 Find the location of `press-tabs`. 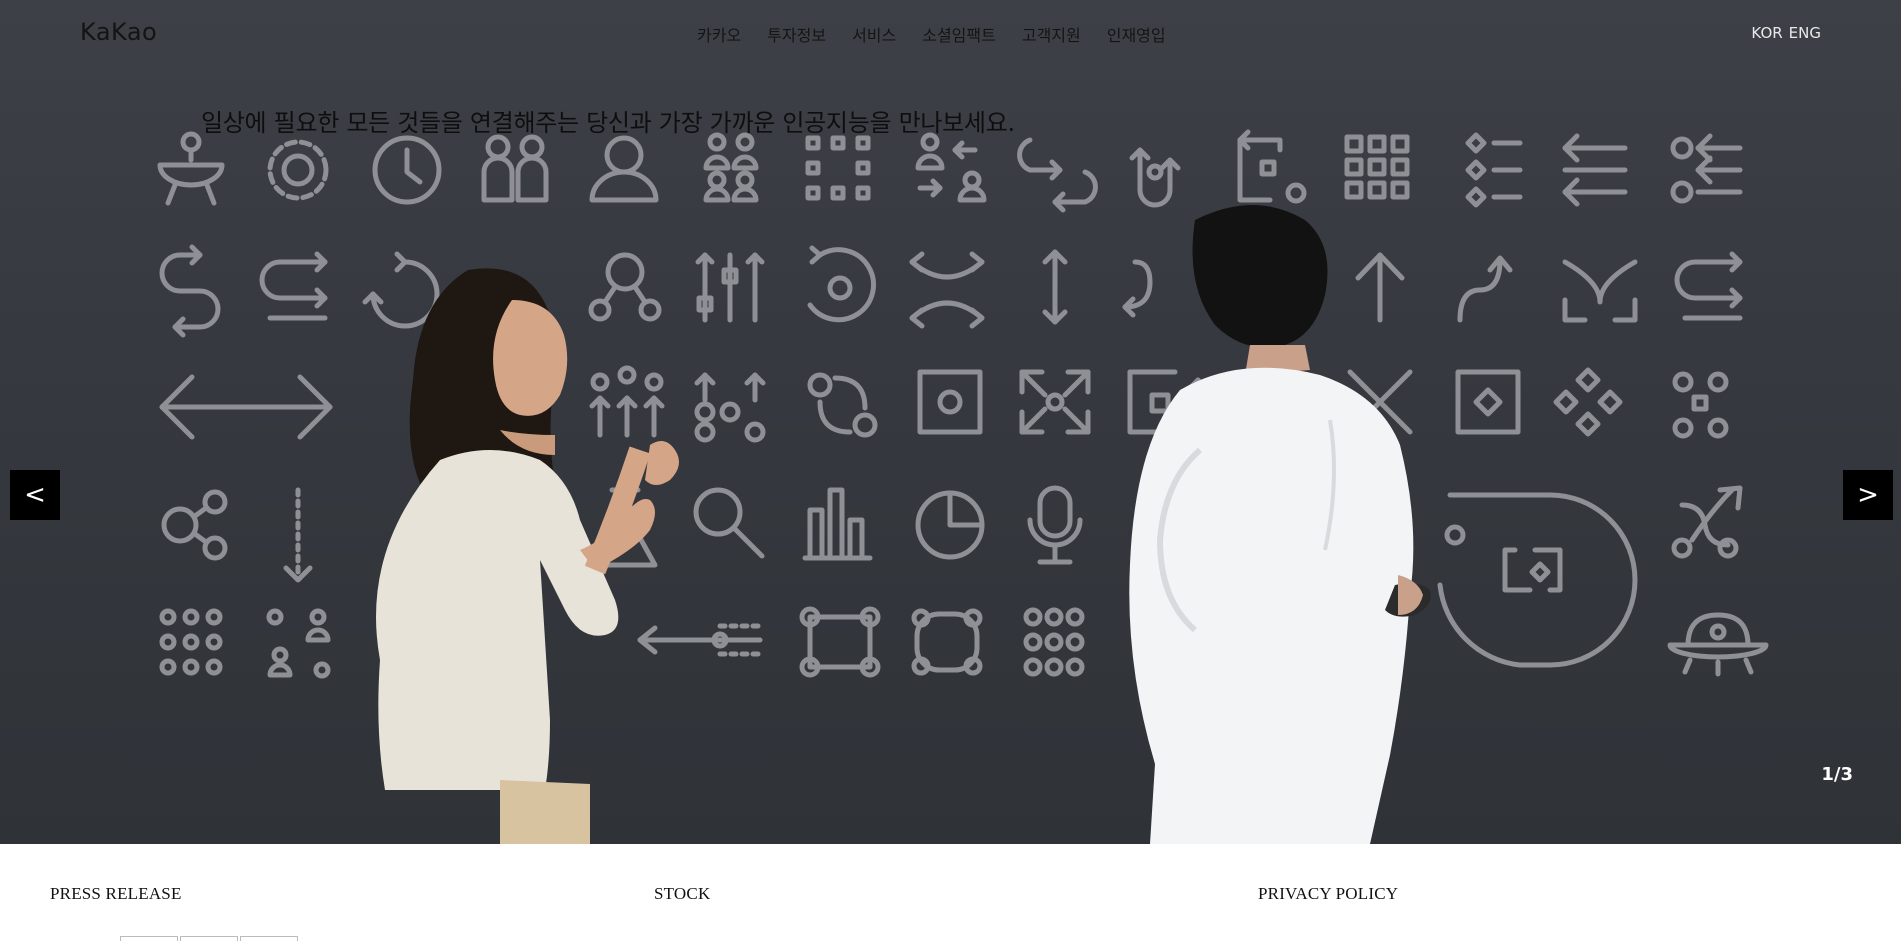

press-tabs is located at coordinates (209, 938).